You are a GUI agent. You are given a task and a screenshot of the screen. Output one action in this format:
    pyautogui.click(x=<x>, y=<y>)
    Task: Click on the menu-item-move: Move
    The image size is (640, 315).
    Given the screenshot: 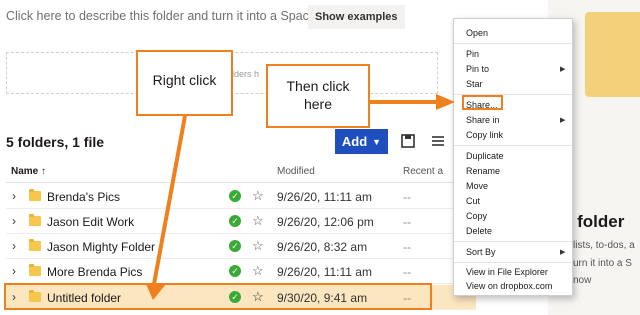 What is the action you would take?
    pyautogui.click(x=477, y=186)
    